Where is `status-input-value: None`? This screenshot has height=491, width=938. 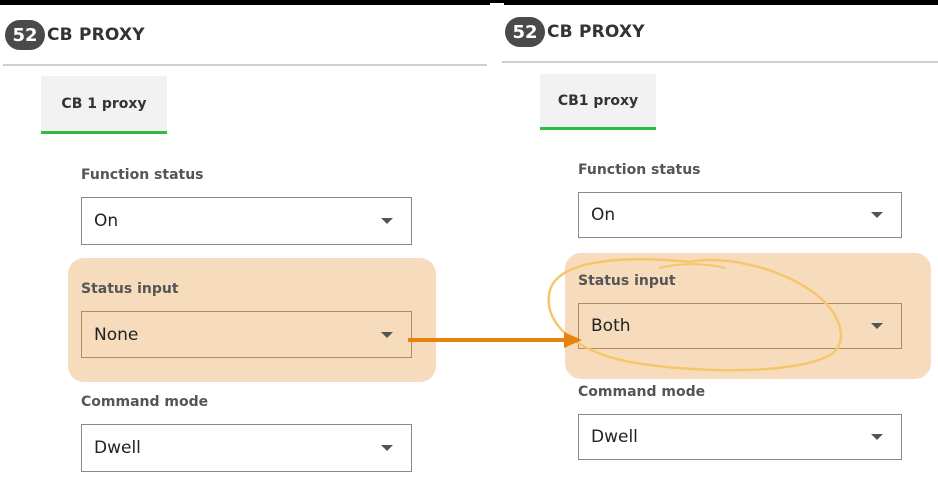
status-input-value: None is located at coordinates (116, 334).